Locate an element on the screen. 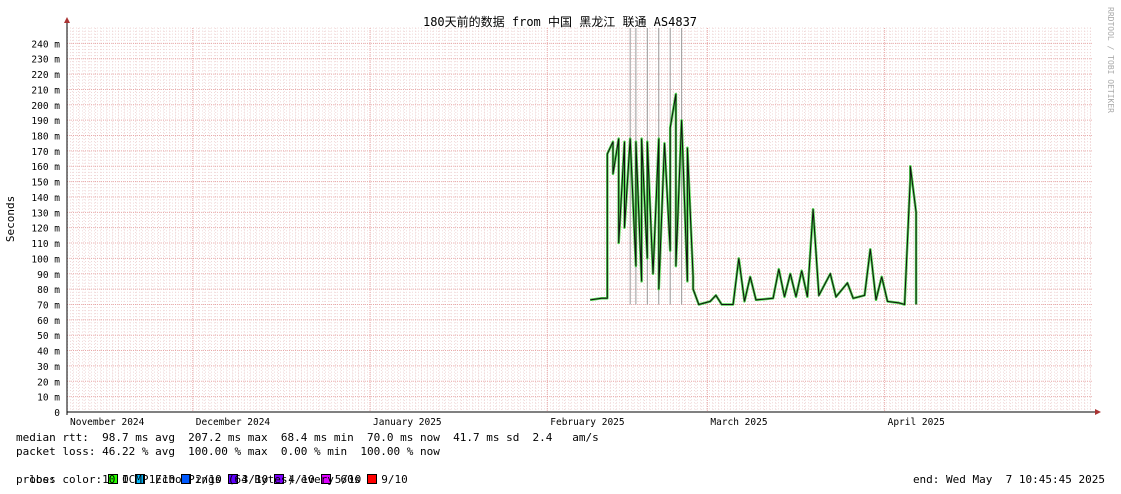 Image resolution: width=1121 pixels, height=494 pixels. y-tick-label: 30 m is located at coordinates (48, 367).